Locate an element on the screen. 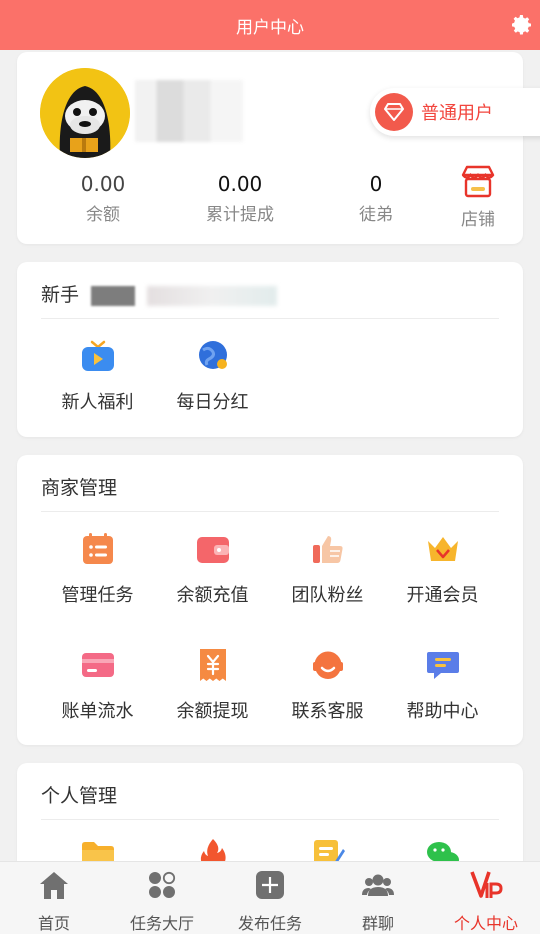  page-title: 用户中心 is located at coordinates (270, 27).